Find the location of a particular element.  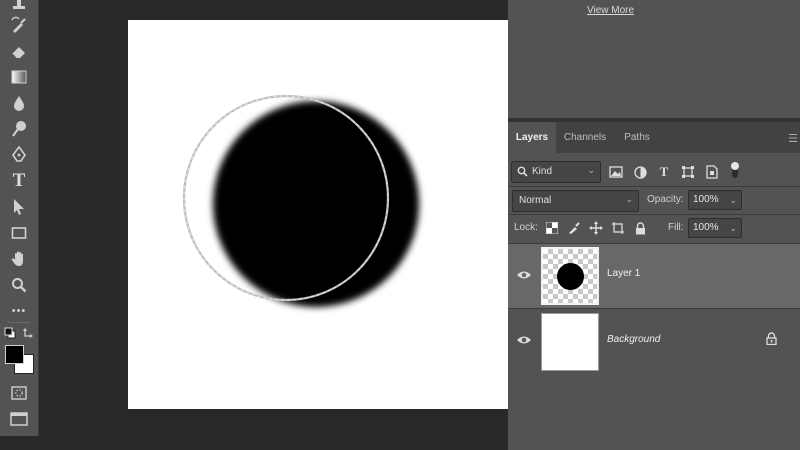

thumbnail-circle is located at coordinates (570, 276).